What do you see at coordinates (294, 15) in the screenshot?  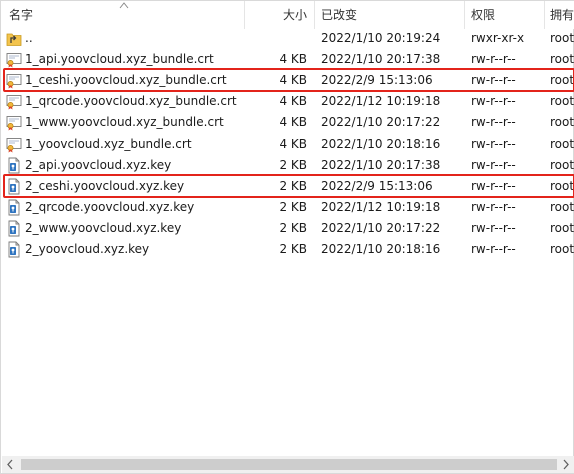 I see `column-header-size-label: 大小` at bounding box center [294, 15].